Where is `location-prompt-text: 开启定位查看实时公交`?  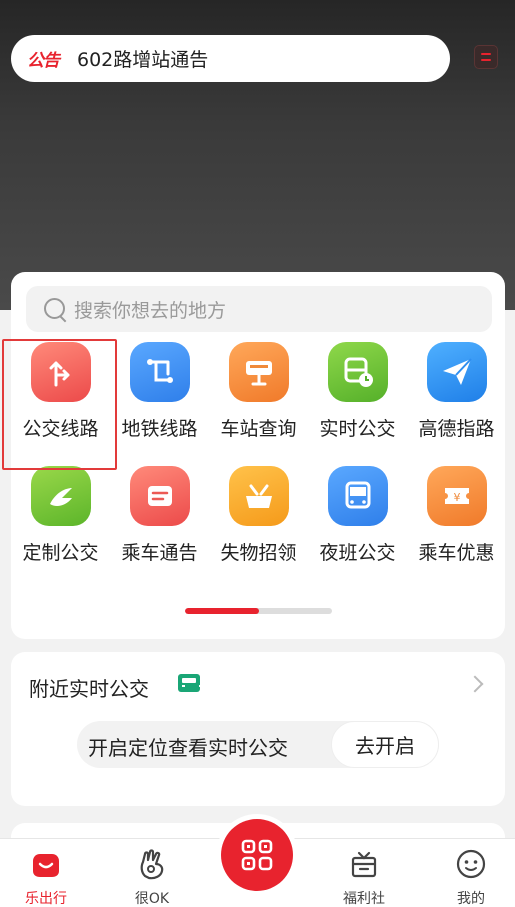
location-prompt-text: 开启定位查看实时公交 is located at coordinates (188, 748).